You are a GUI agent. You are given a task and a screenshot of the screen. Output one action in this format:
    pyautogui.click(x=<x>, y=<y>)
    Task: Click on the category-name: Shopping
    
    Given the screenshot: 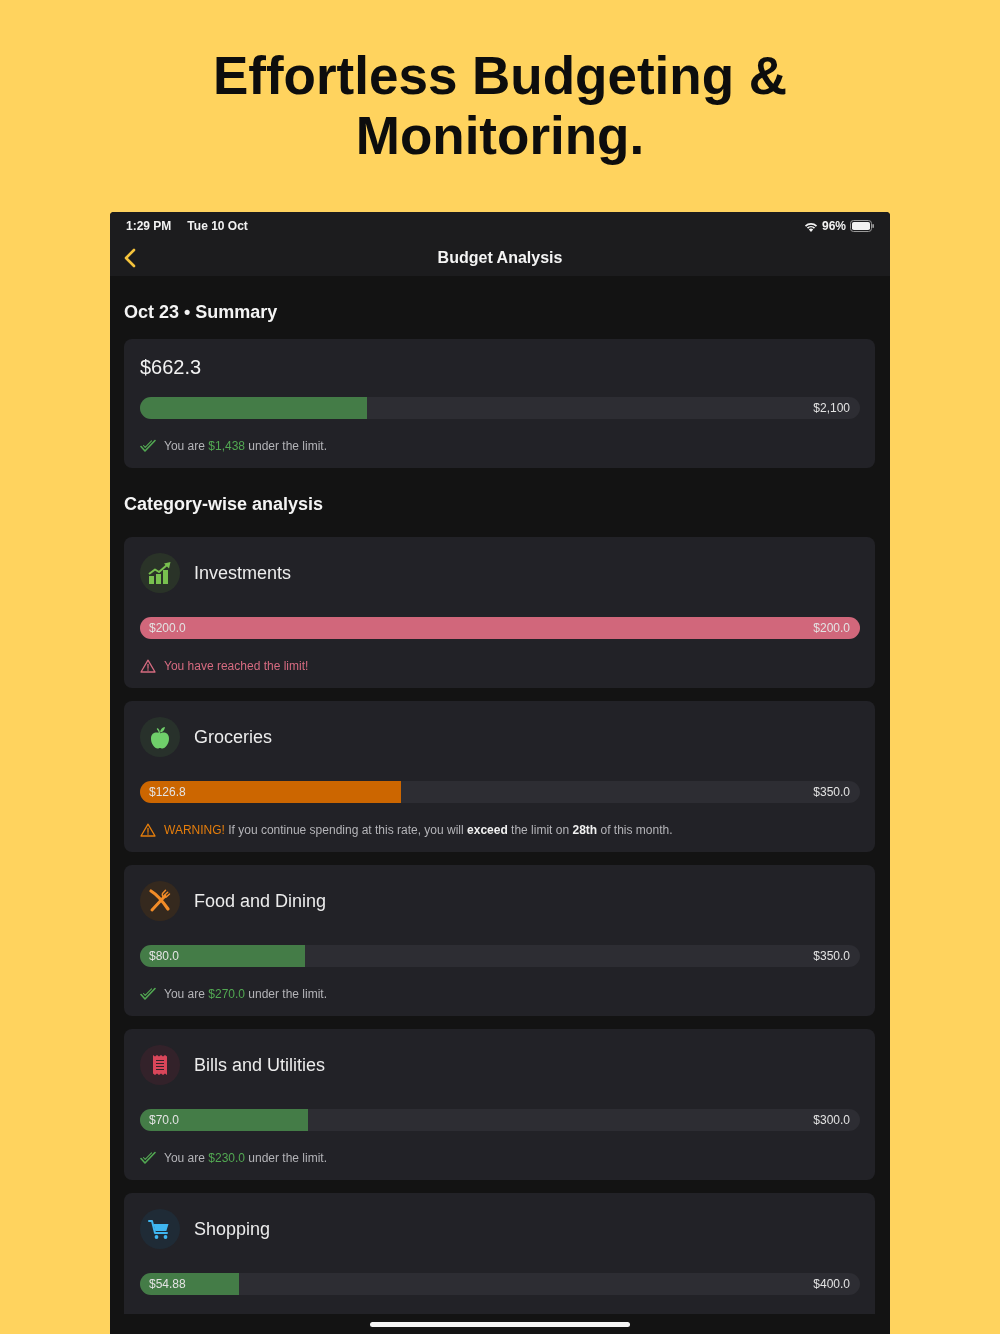 What is the action you would take?
    pyautogui.click(x=232, y=1229)
    